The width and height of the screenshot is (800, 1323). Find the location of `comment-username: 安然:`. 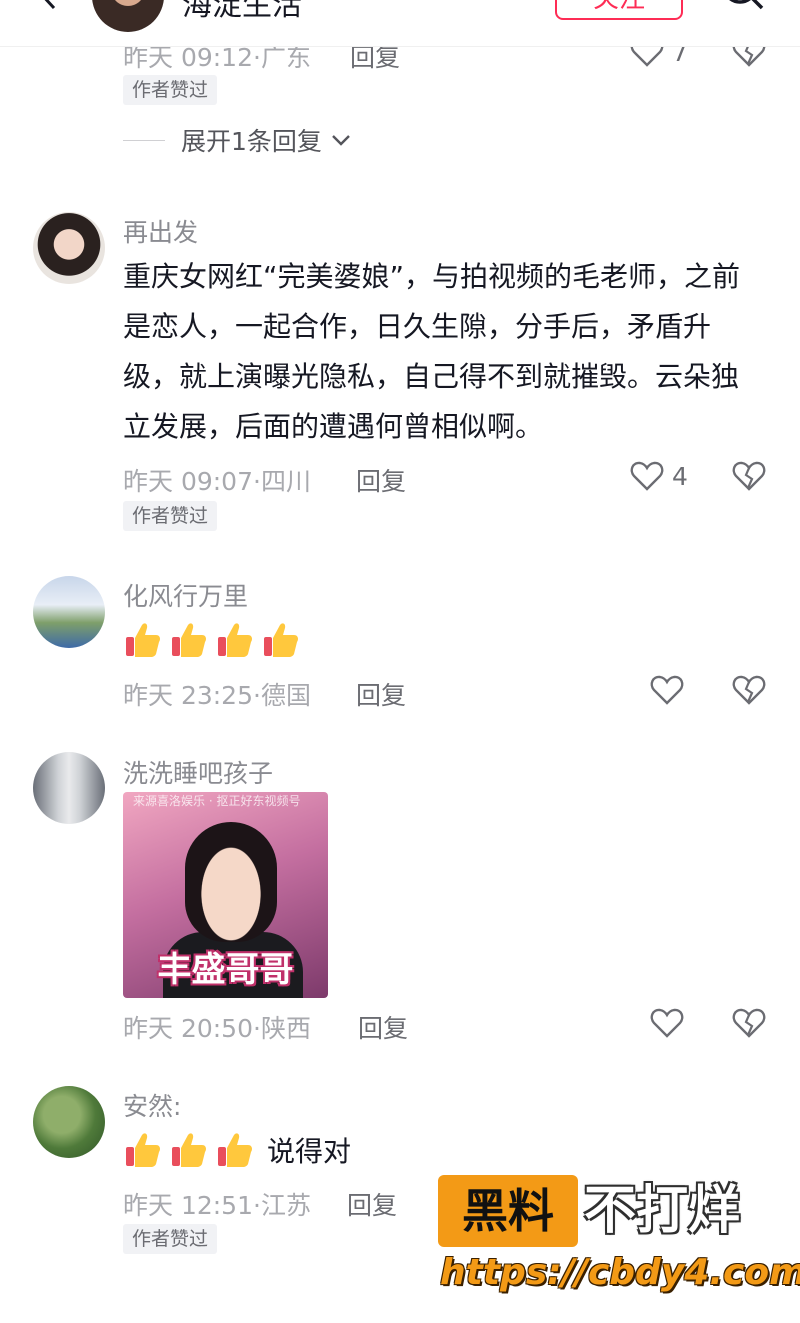

comment-username: 安然: is located at coordinates (152, 1105).